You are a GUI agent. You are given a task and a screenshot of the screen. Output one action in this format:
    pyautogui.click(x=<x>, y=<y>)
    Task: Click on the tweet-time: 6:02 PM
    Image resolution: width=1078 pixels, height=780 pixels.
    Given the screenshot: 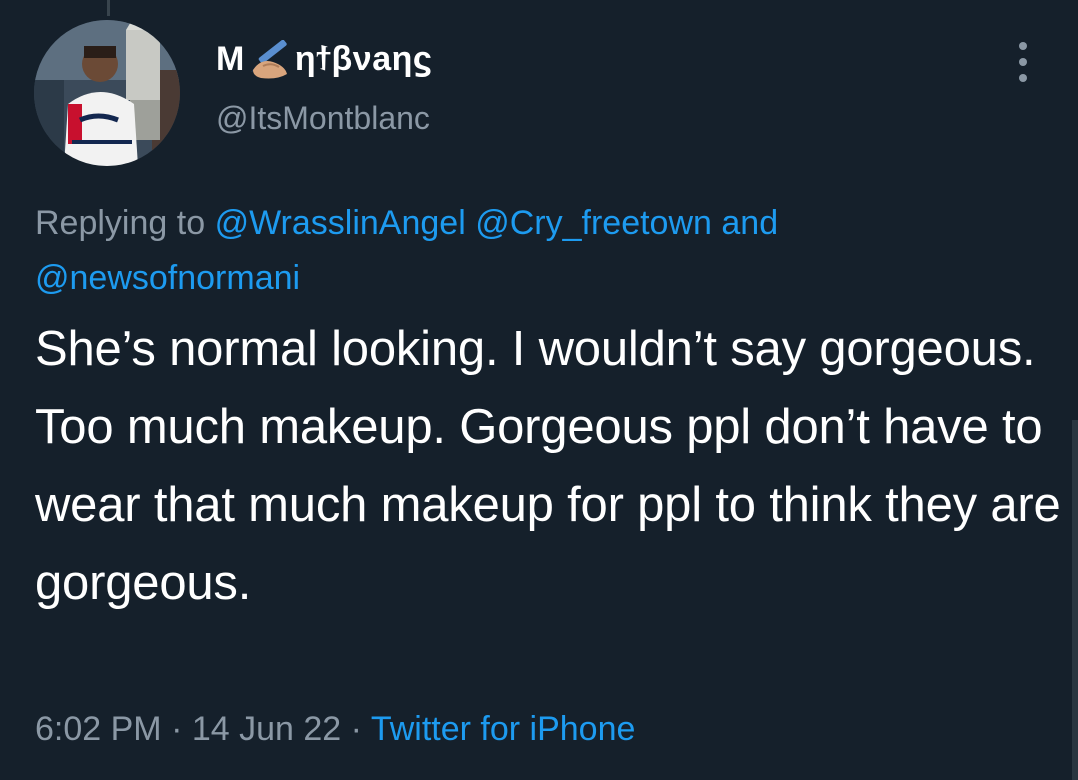 What is the action you would take?
    pyautogui.click(x=98, y=729)
    